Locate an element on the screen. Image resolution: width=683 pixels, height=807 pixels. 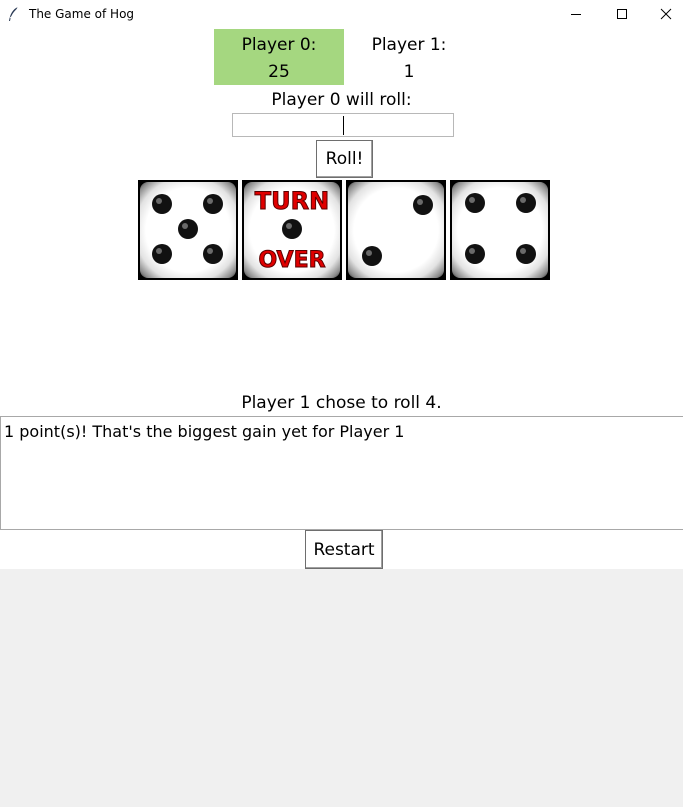
die-five is located at coordinates (188, 230).